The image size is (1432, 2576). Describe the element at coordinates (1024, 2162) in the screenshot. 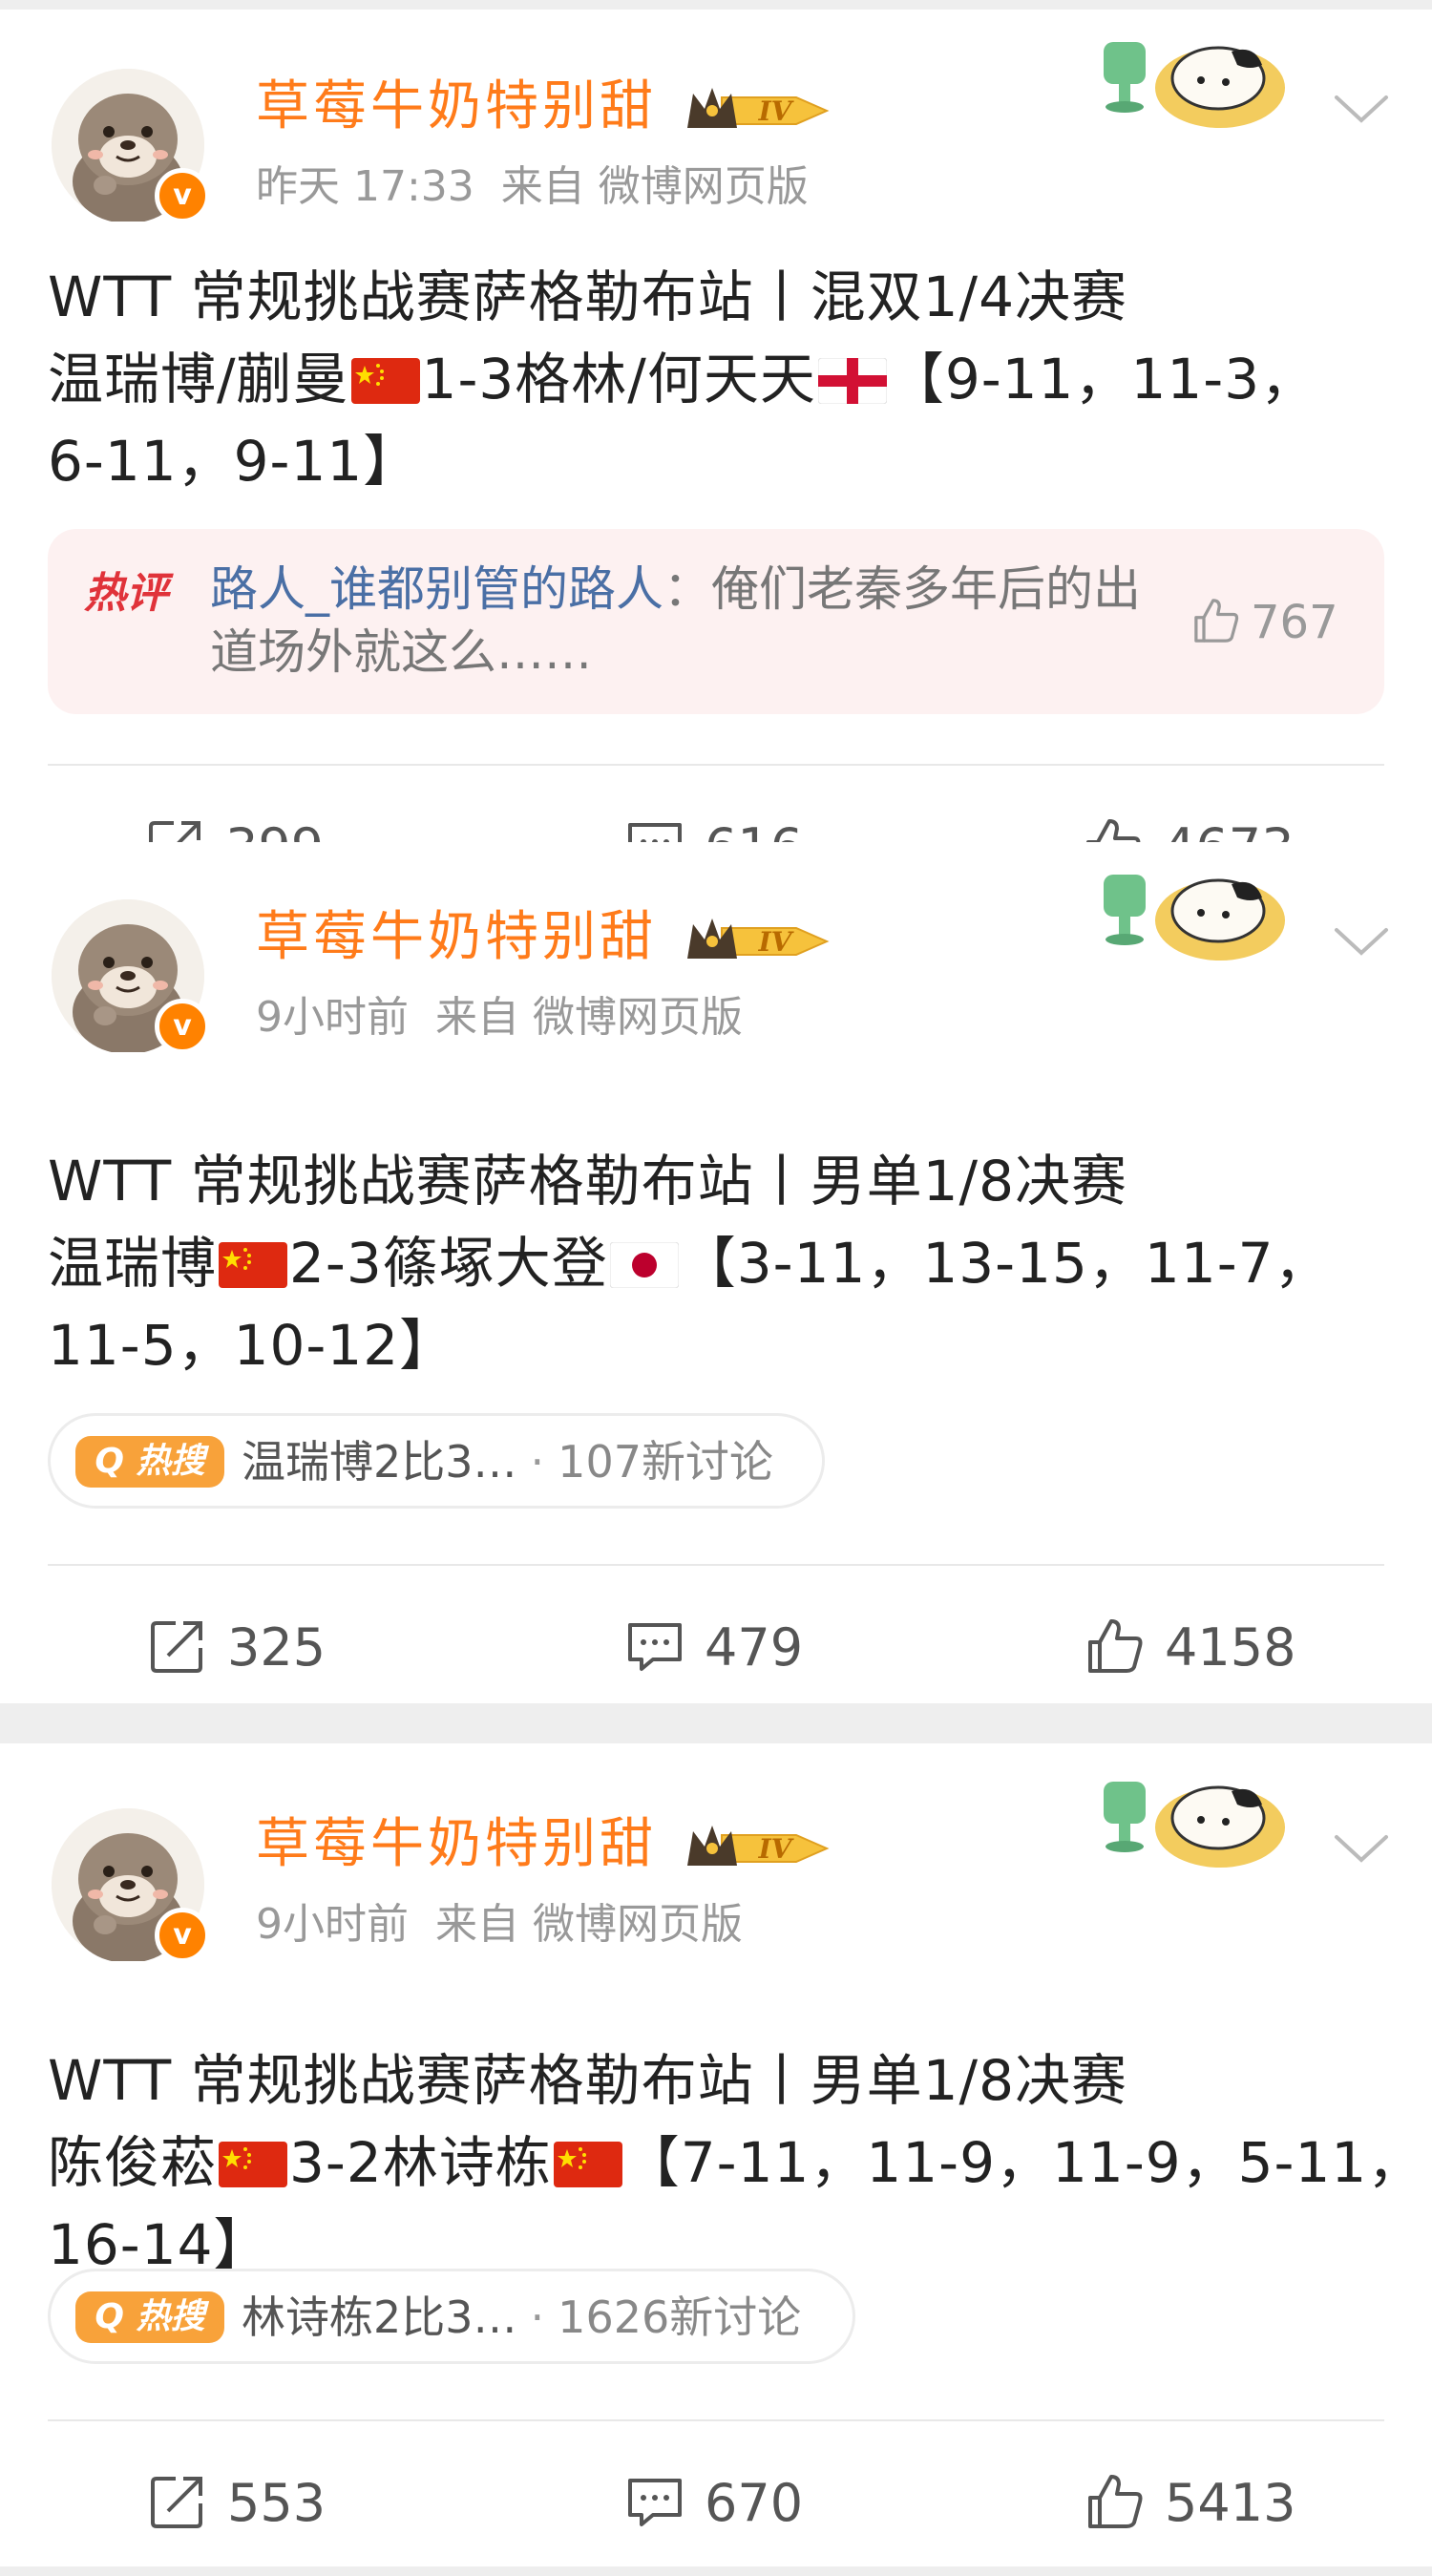

I see `game-scores: 【7-11，11-9，11-9，5-11，` at that location.